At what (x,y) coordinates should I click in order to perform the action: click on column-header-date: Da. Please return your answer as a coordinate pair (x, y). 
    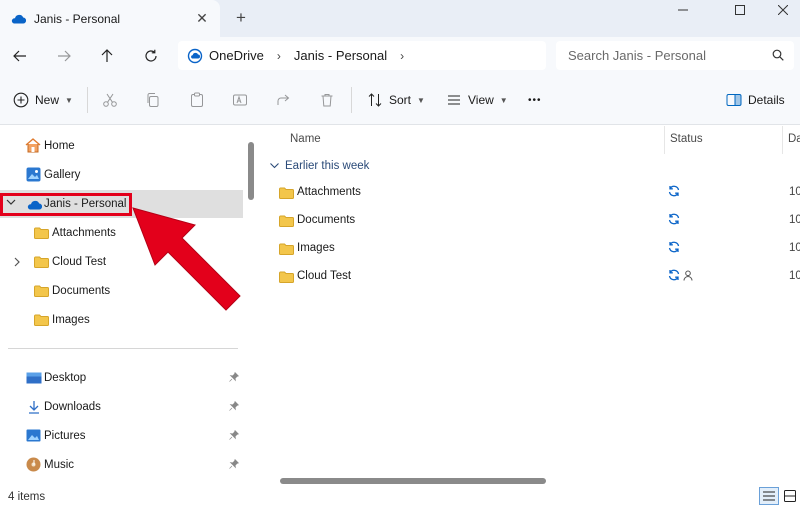
    Looking at the image, I should click on (794, 139).